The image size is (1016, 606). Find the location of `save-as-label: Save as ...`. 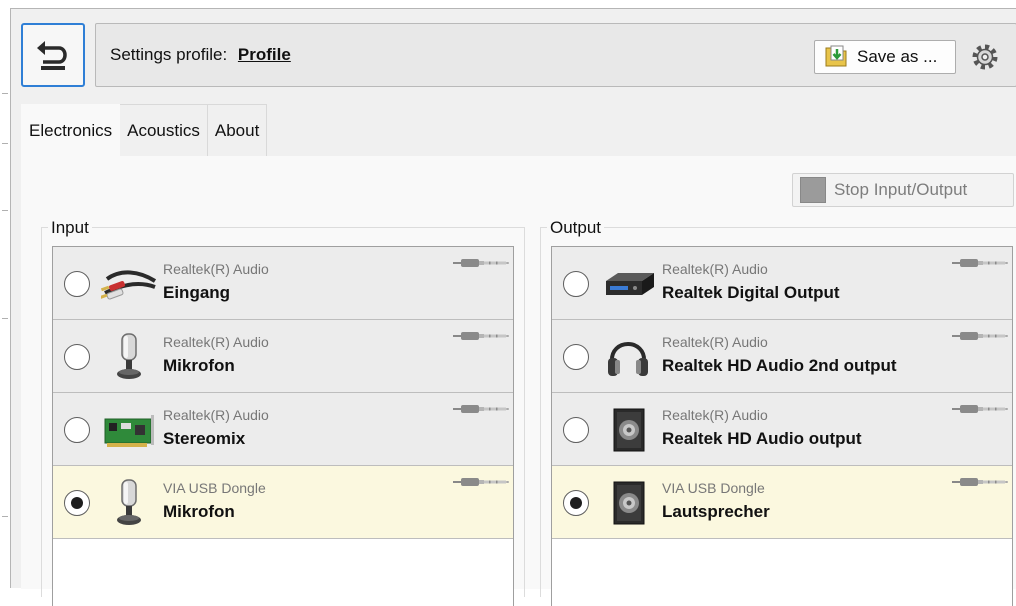

save-as-label: Save as ... is located at coordinates (897, 56).